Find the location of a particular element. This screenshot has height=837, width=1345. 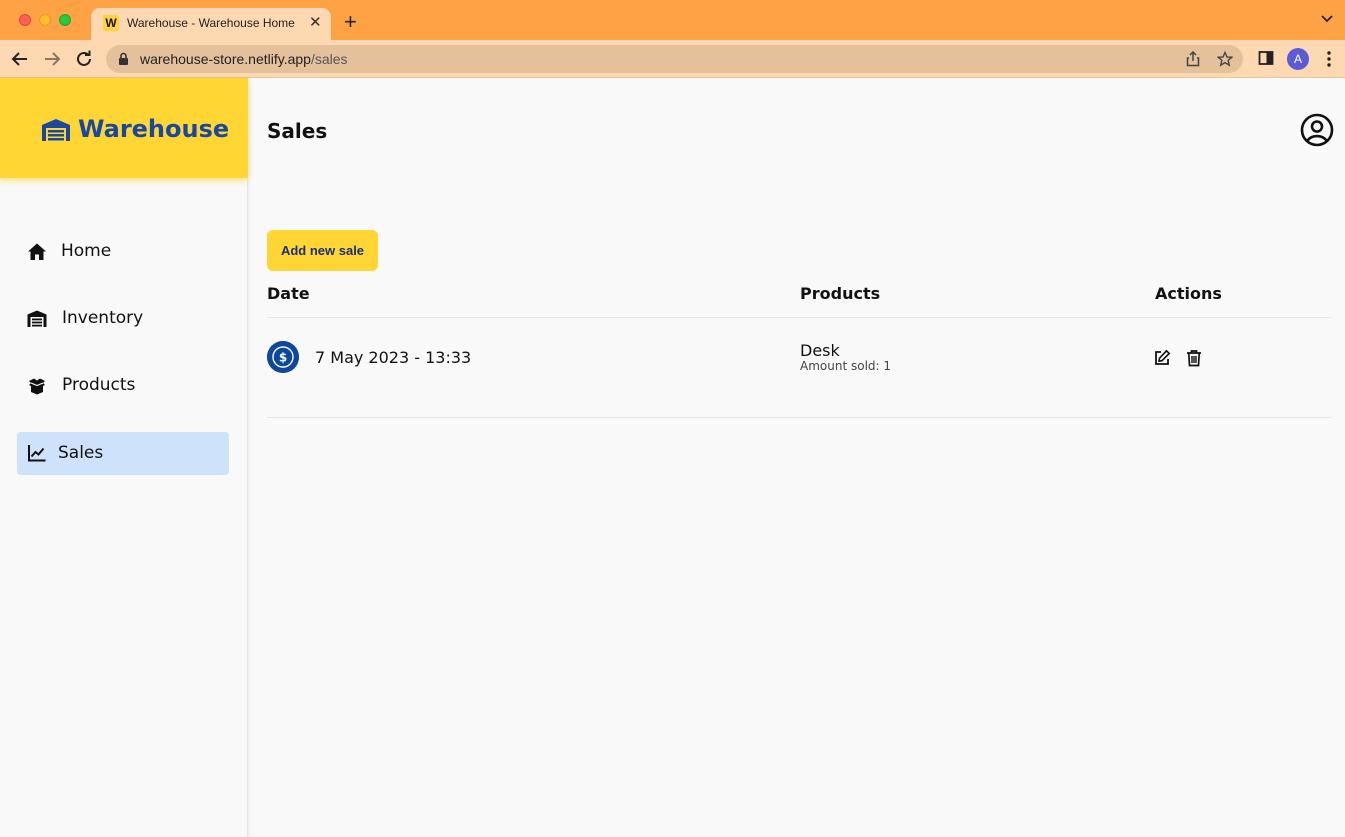

close-window-button is located at coordinates (25, 20).